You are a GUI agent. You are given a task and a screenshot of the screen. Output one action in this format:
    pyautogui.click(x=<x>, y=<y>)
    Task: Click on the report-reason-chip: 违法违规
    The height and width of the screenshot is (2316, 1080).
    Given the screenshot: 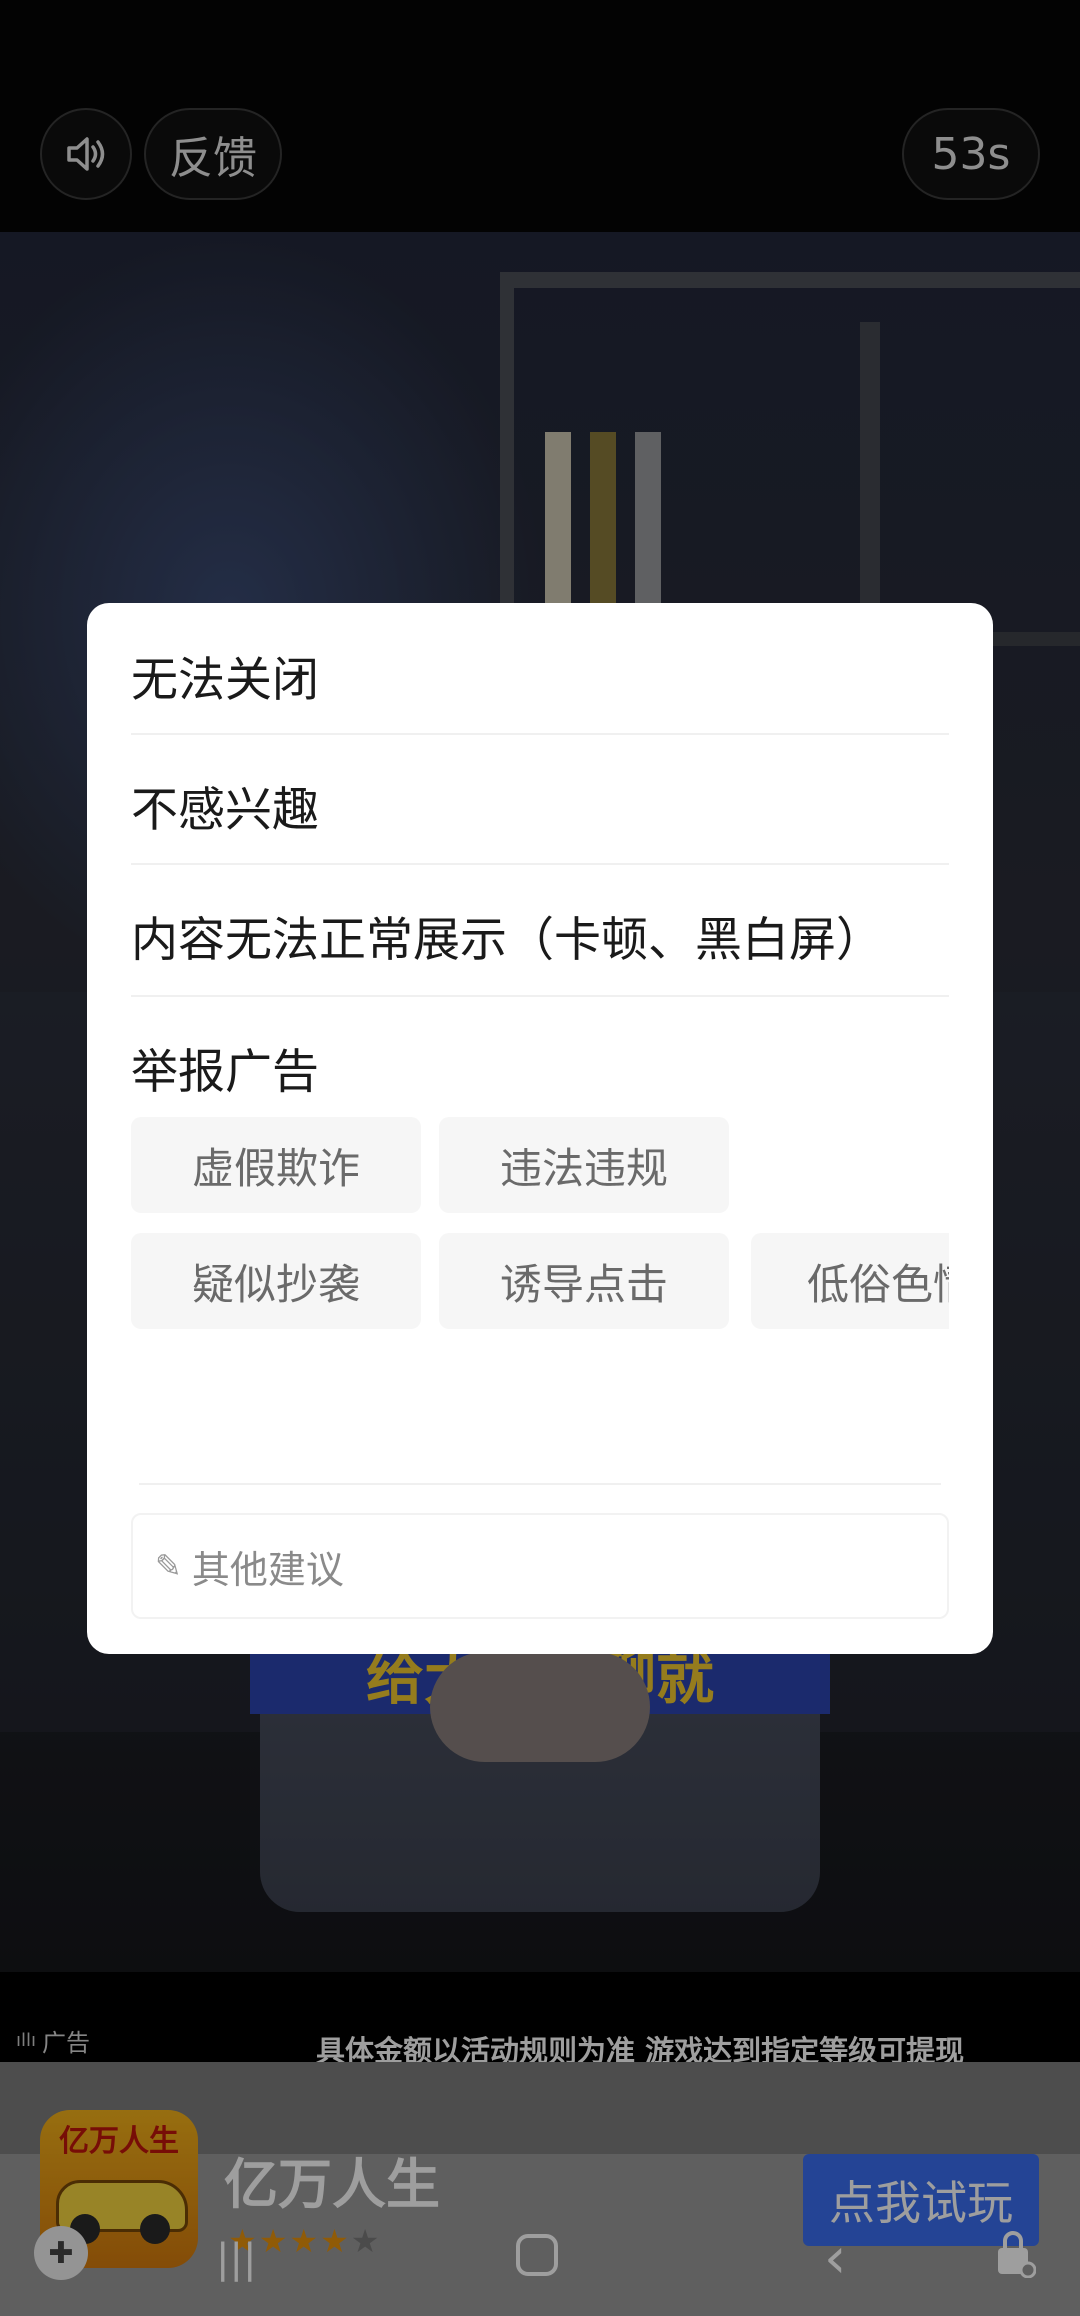 What is the action you would take?
    pyautogui.click(x=584, y=1165)
    